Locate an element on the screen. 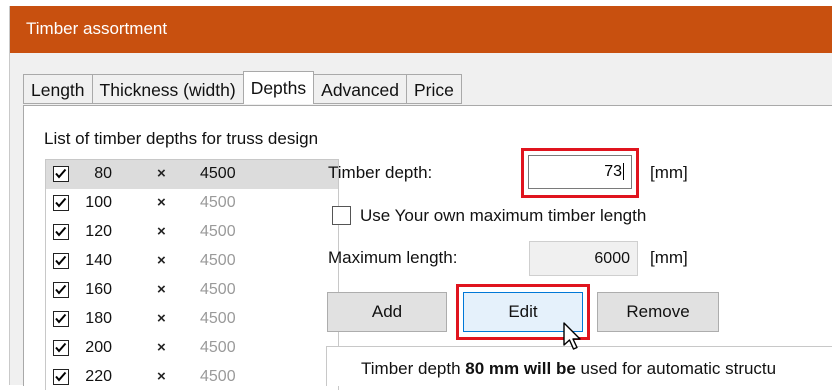  list-item: 180 × 4500 is located at coordinates (192, 319).